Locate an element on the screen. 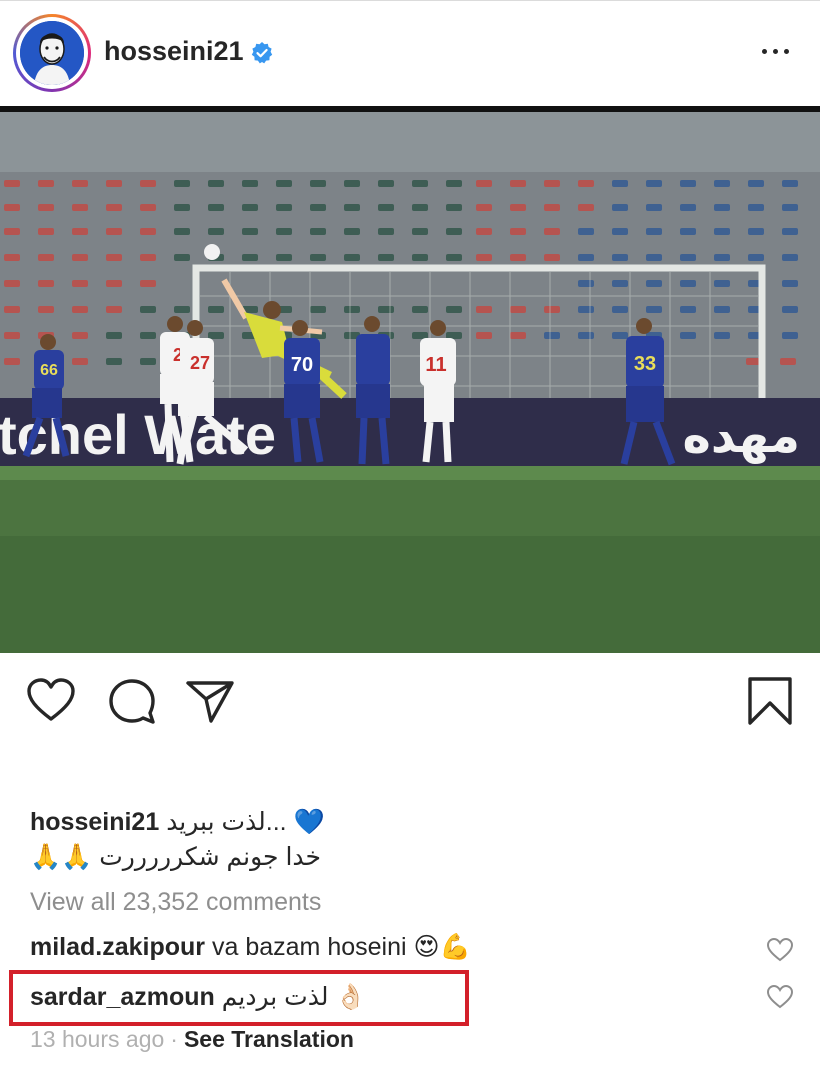 The image size is (820, 1080). post-action-bar is located at coordinates (410, 700).